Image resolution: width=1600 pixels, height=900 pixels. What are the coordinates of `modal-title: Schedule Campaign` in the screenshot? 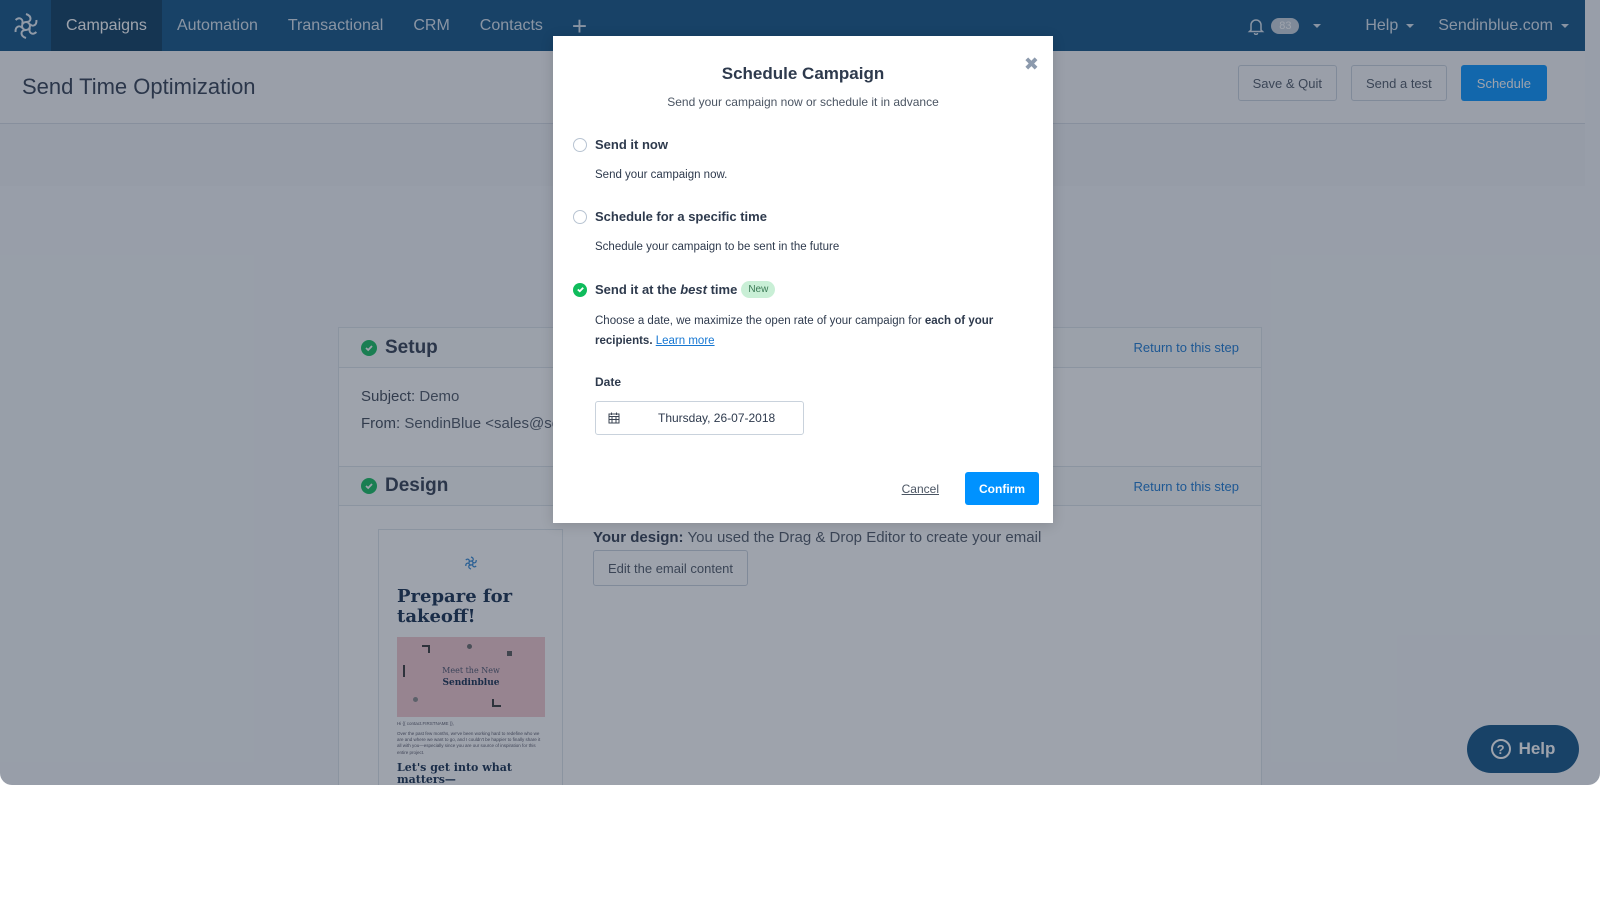 It's located at (803, 73).